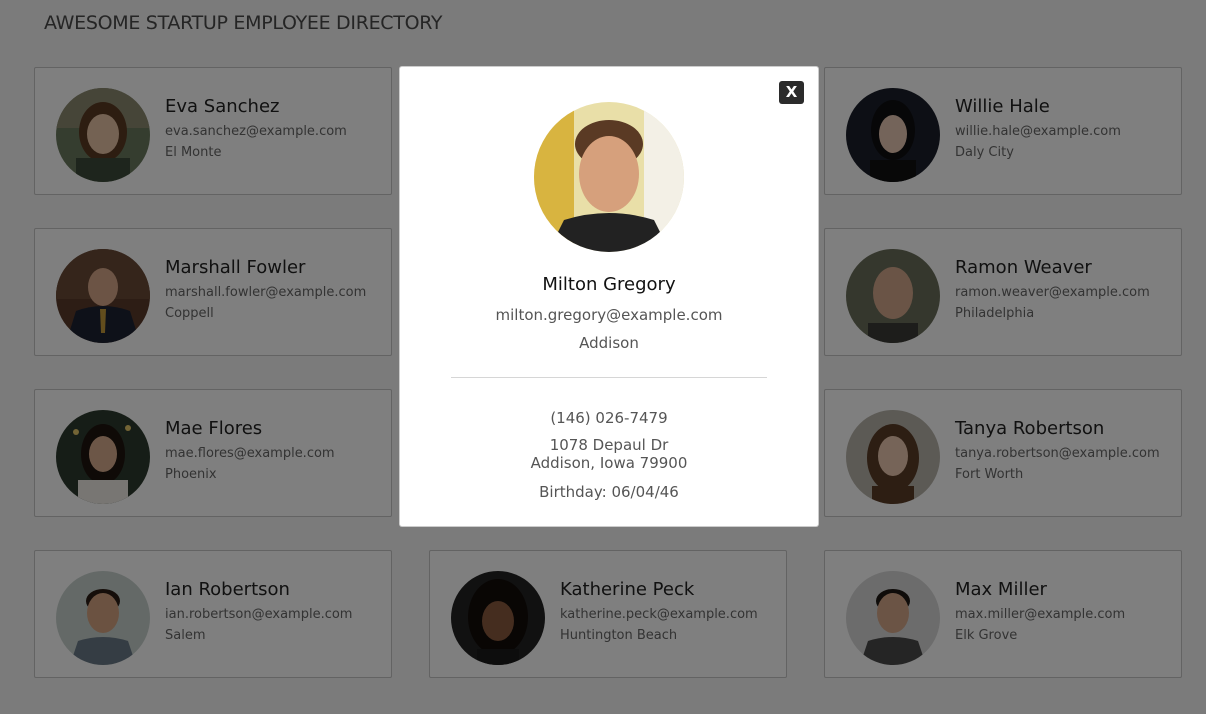 The height and width of the screenshot is (714, 1206). I want to click on close-icon: X, so click(791, 92).